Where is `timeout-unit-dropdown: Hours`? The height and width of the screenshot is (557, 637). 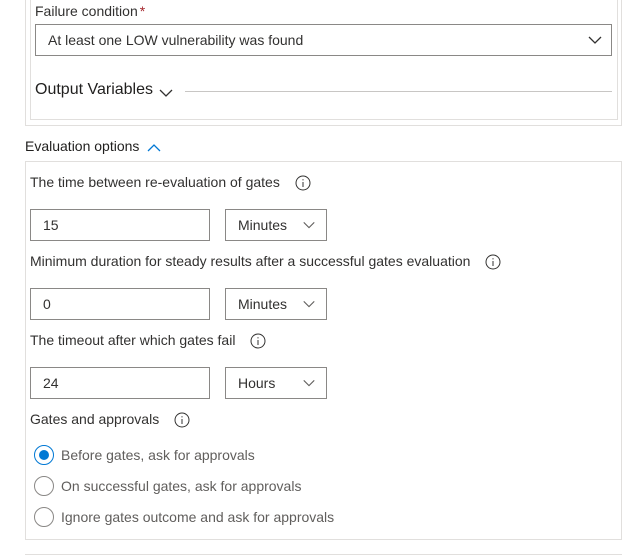 timeout-unit-dropdown: Hours is located at coordinates (276, 383).